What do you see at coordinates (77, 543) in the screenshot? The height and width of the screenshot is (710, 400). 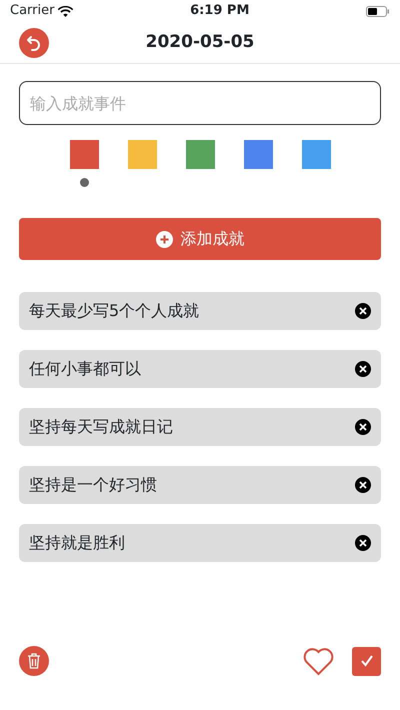 I see `achievement-text: 坚持就是胜利` at bounding box center [77, 543].